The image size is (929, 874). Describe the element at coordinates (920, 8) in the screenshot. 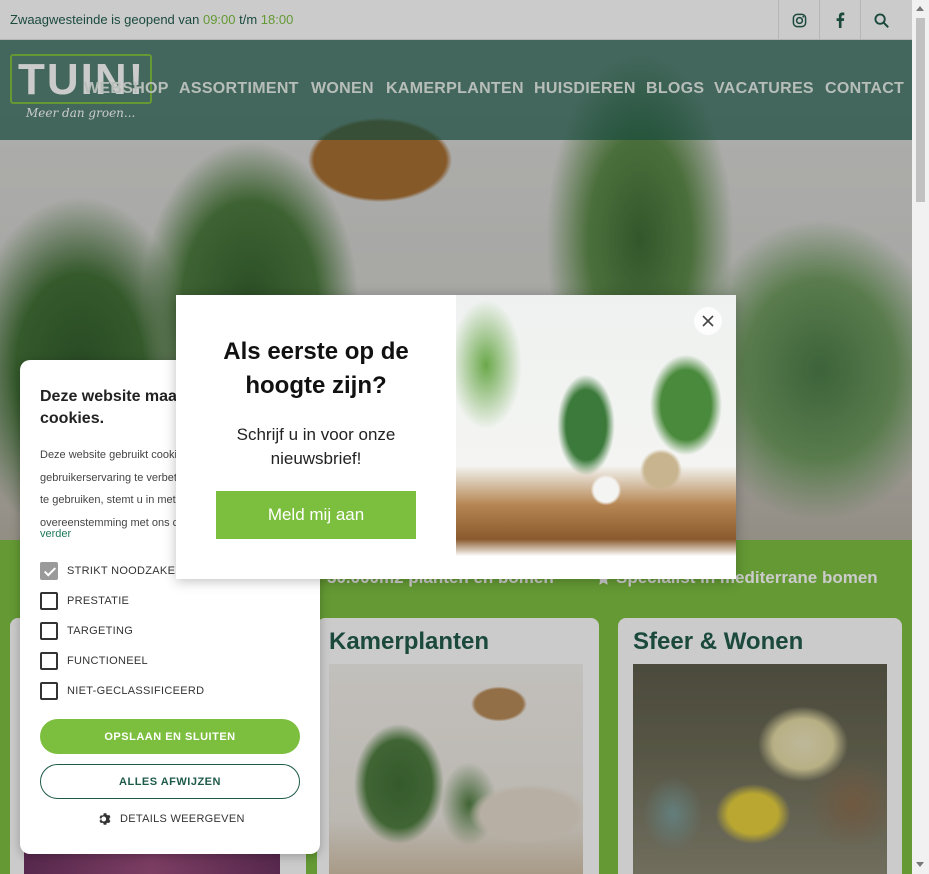

I see `scroll-up-arrow` at that location.